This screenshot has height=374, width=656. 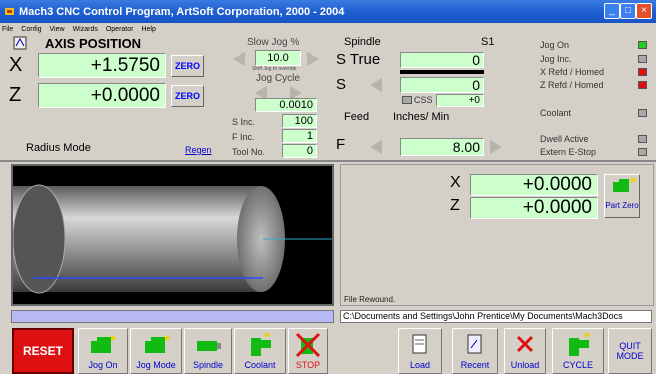 What do you see at coordinates (103, 365) in the screenshot?
I see `jog-on-button-label: Jog On` at bounding box center [103, 365].